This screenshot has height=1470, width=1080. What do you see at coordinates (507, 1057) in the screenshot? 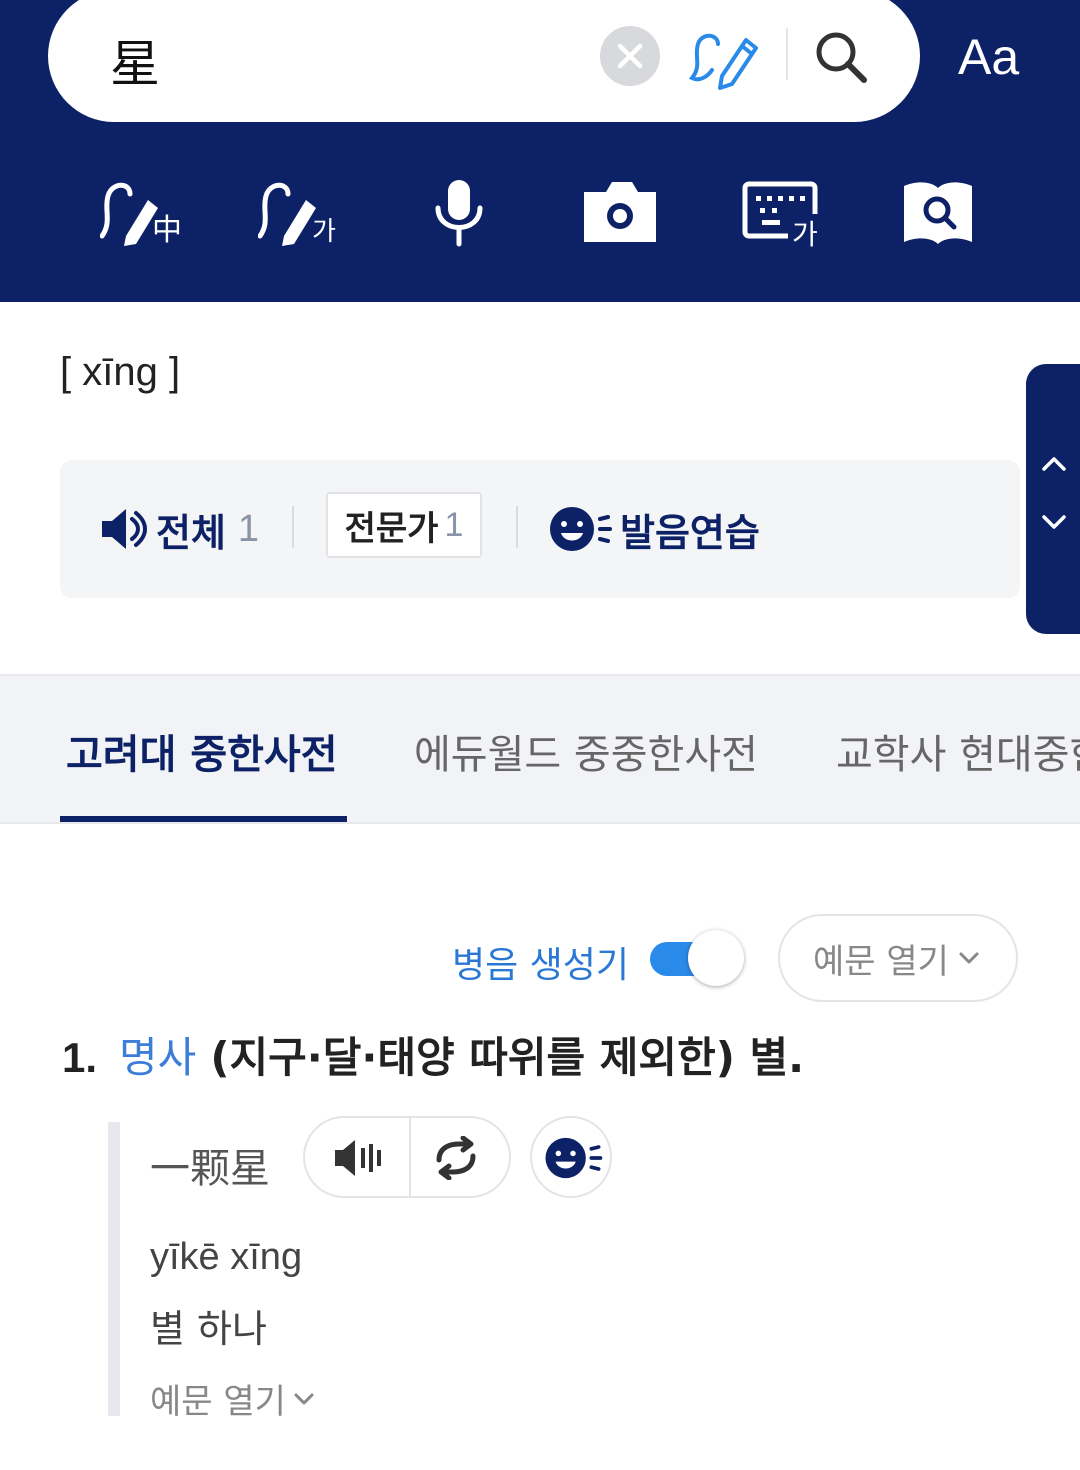
I see `definition-text: (지구·달·태양 따위를 제외한) 별.` at bounding box center [507, 1057].